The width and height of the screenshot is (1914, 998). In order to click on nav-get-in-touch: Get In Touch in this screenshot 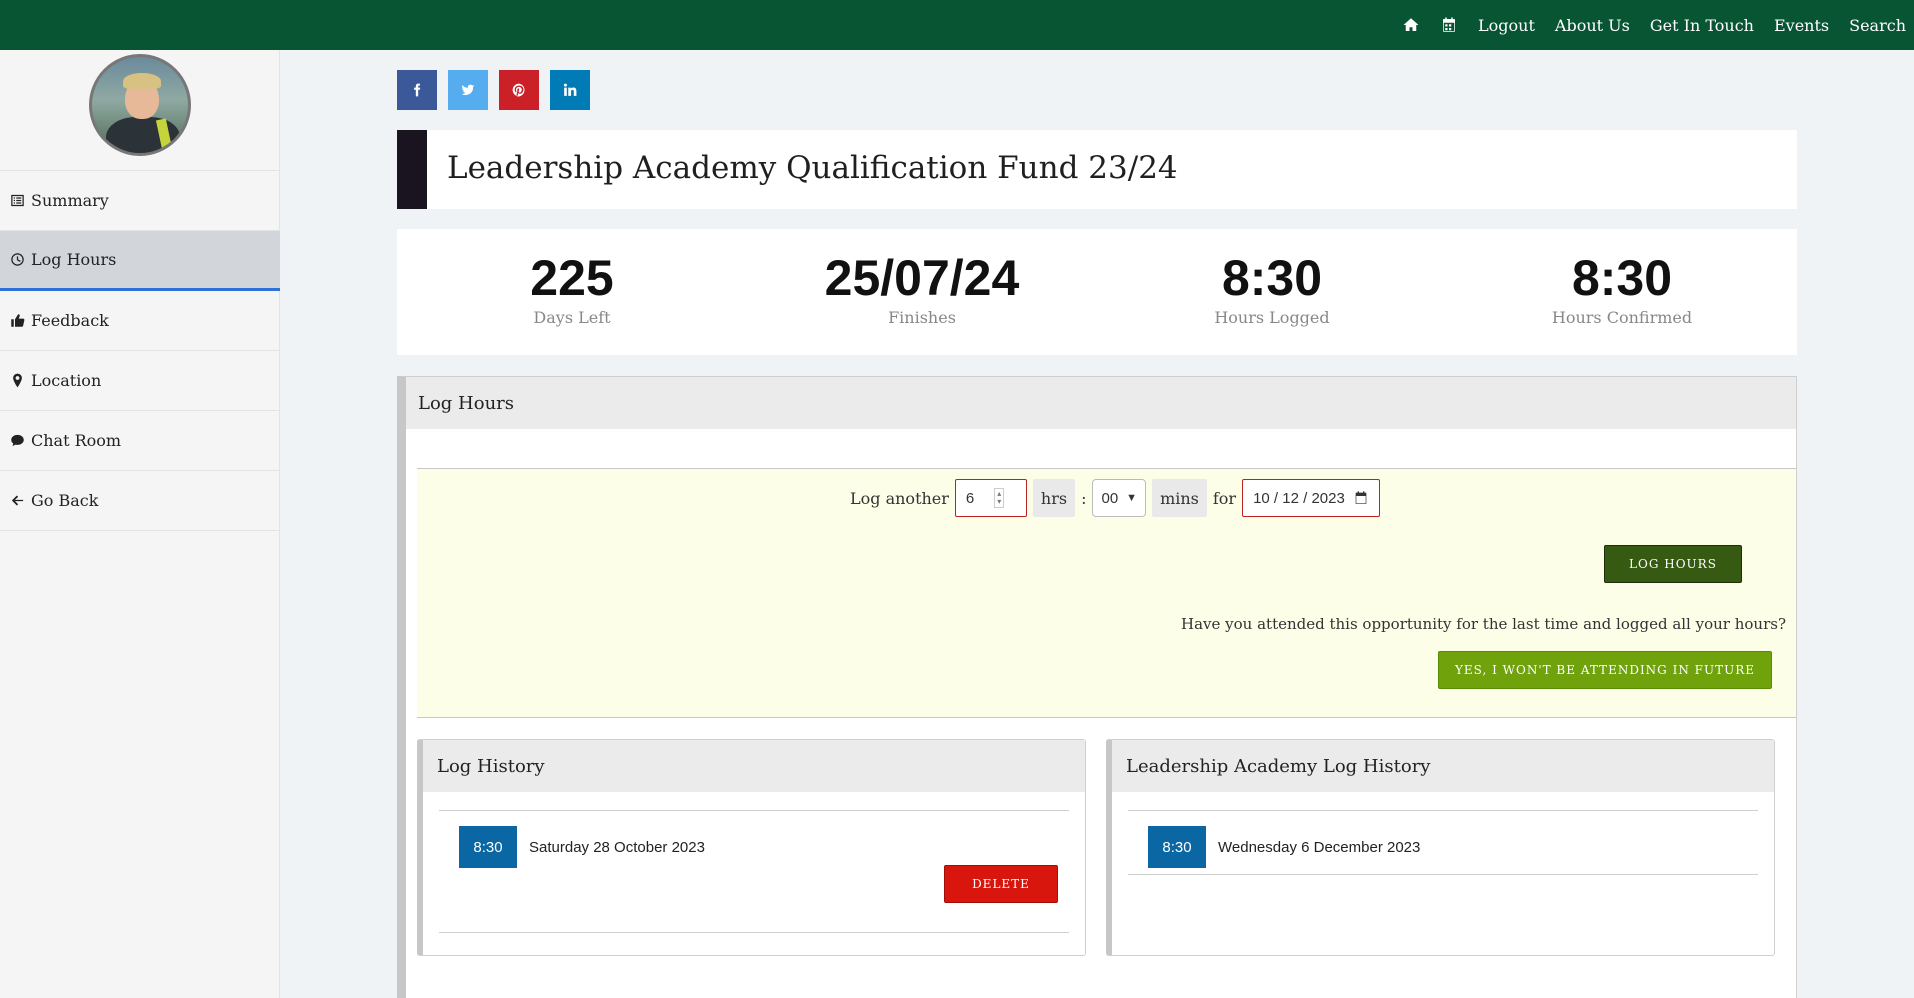, I will do `click(1702, 25)`.